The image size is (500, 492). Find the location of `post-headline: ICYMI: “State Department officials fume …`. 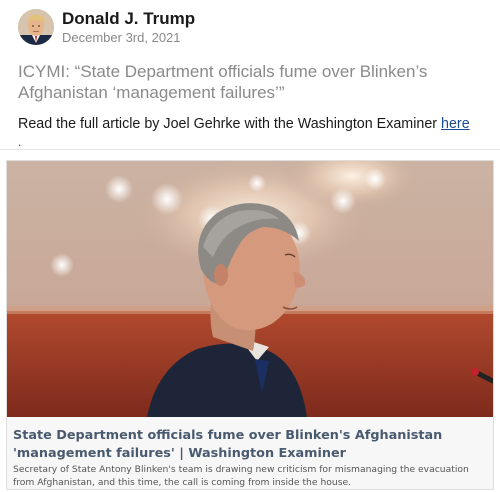

post-headline: ICYMI: “State Department officials fume … is located at coordinates (223, 82).